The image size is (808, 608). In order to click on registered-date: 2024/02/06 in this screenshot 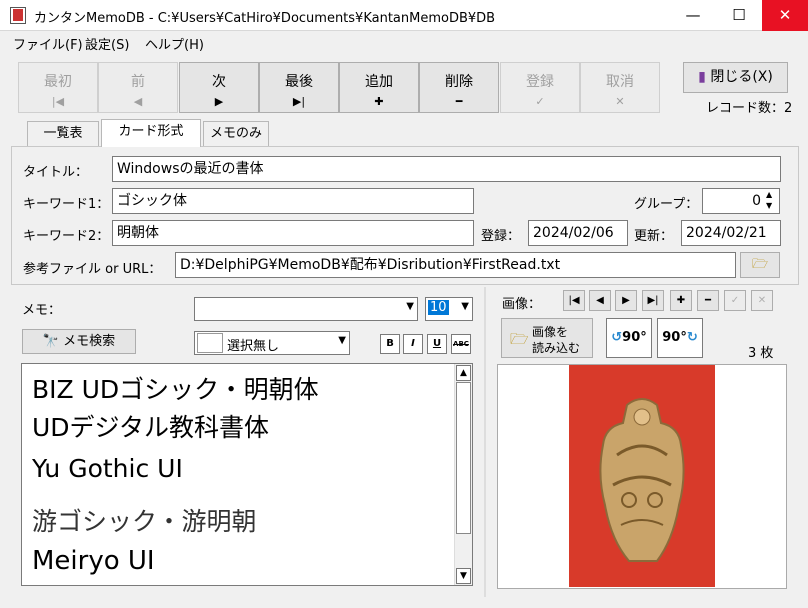, I will do `click(578, 233)`.